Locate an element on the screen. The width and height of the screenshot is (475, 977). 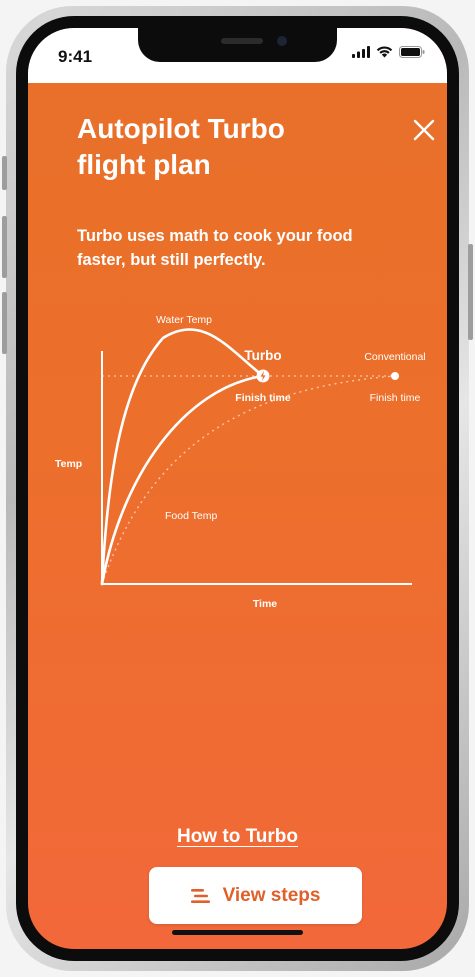
wifi-icon is located at coordinates (384, 52).